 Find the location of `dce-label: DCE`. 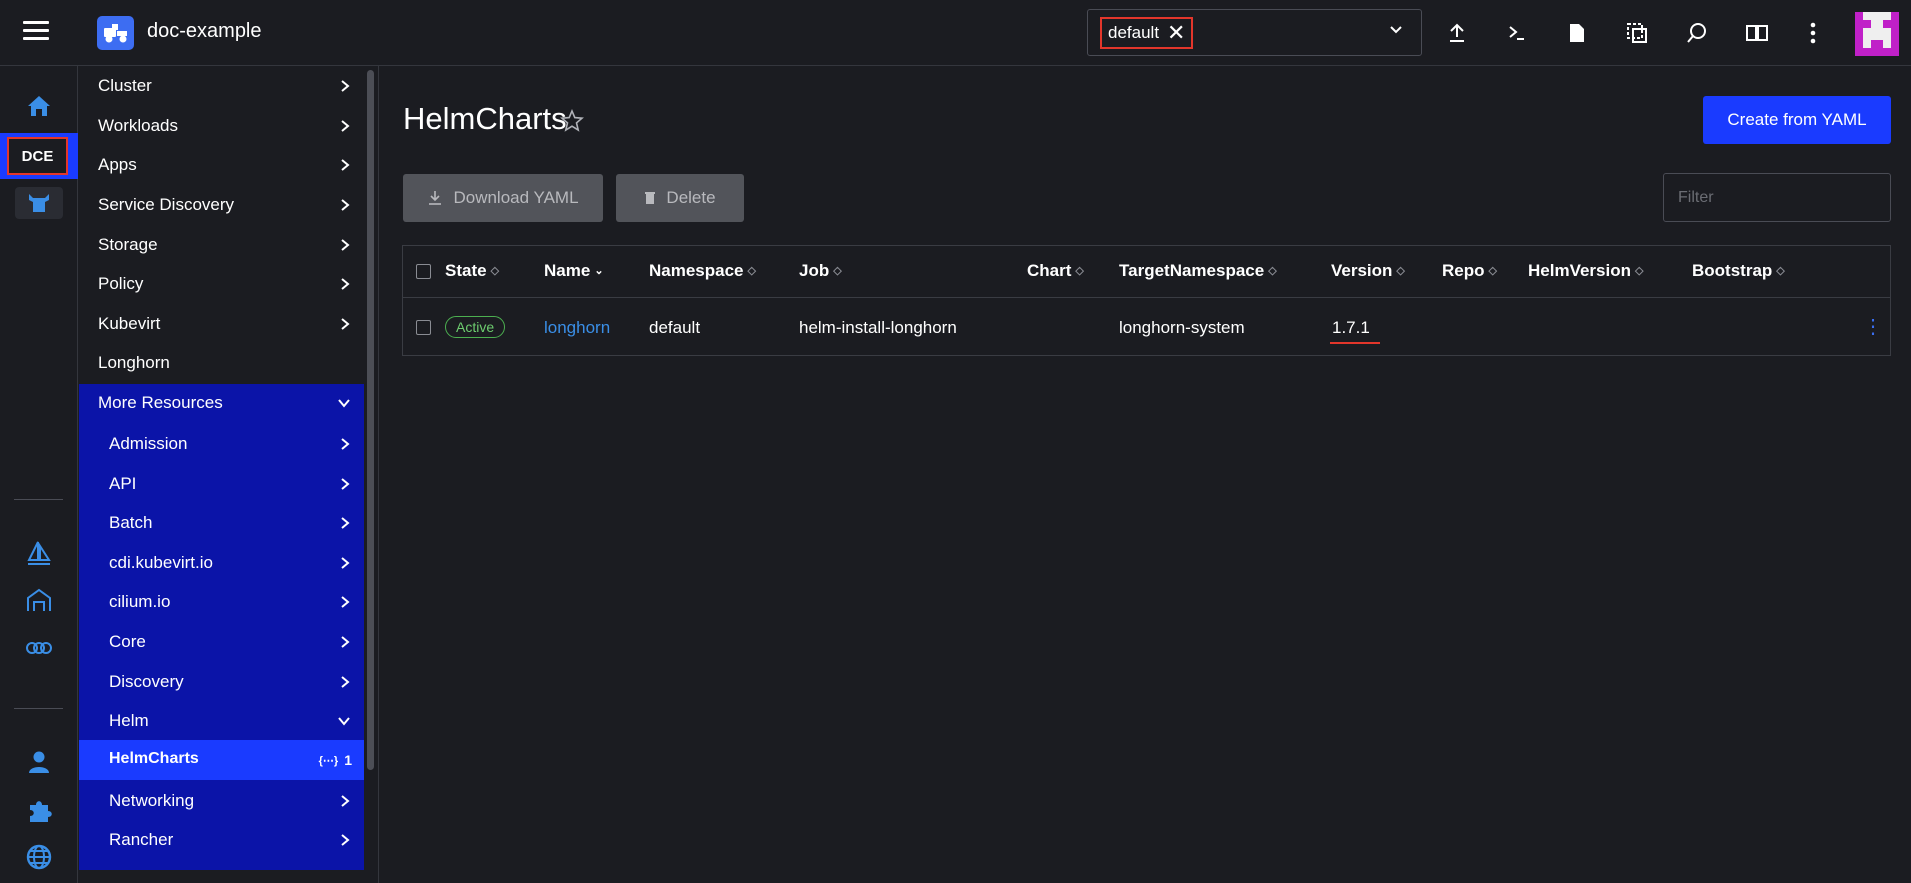

dce-label: DCE is located at coordinates (37, 156).